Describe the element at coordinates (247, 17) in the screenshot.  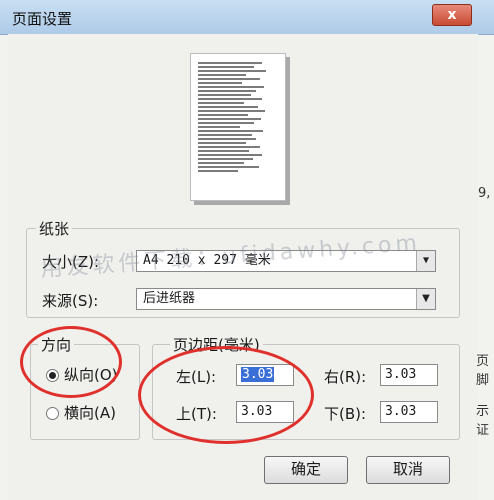
I see `title-bar: 页面设置 x` at that location.